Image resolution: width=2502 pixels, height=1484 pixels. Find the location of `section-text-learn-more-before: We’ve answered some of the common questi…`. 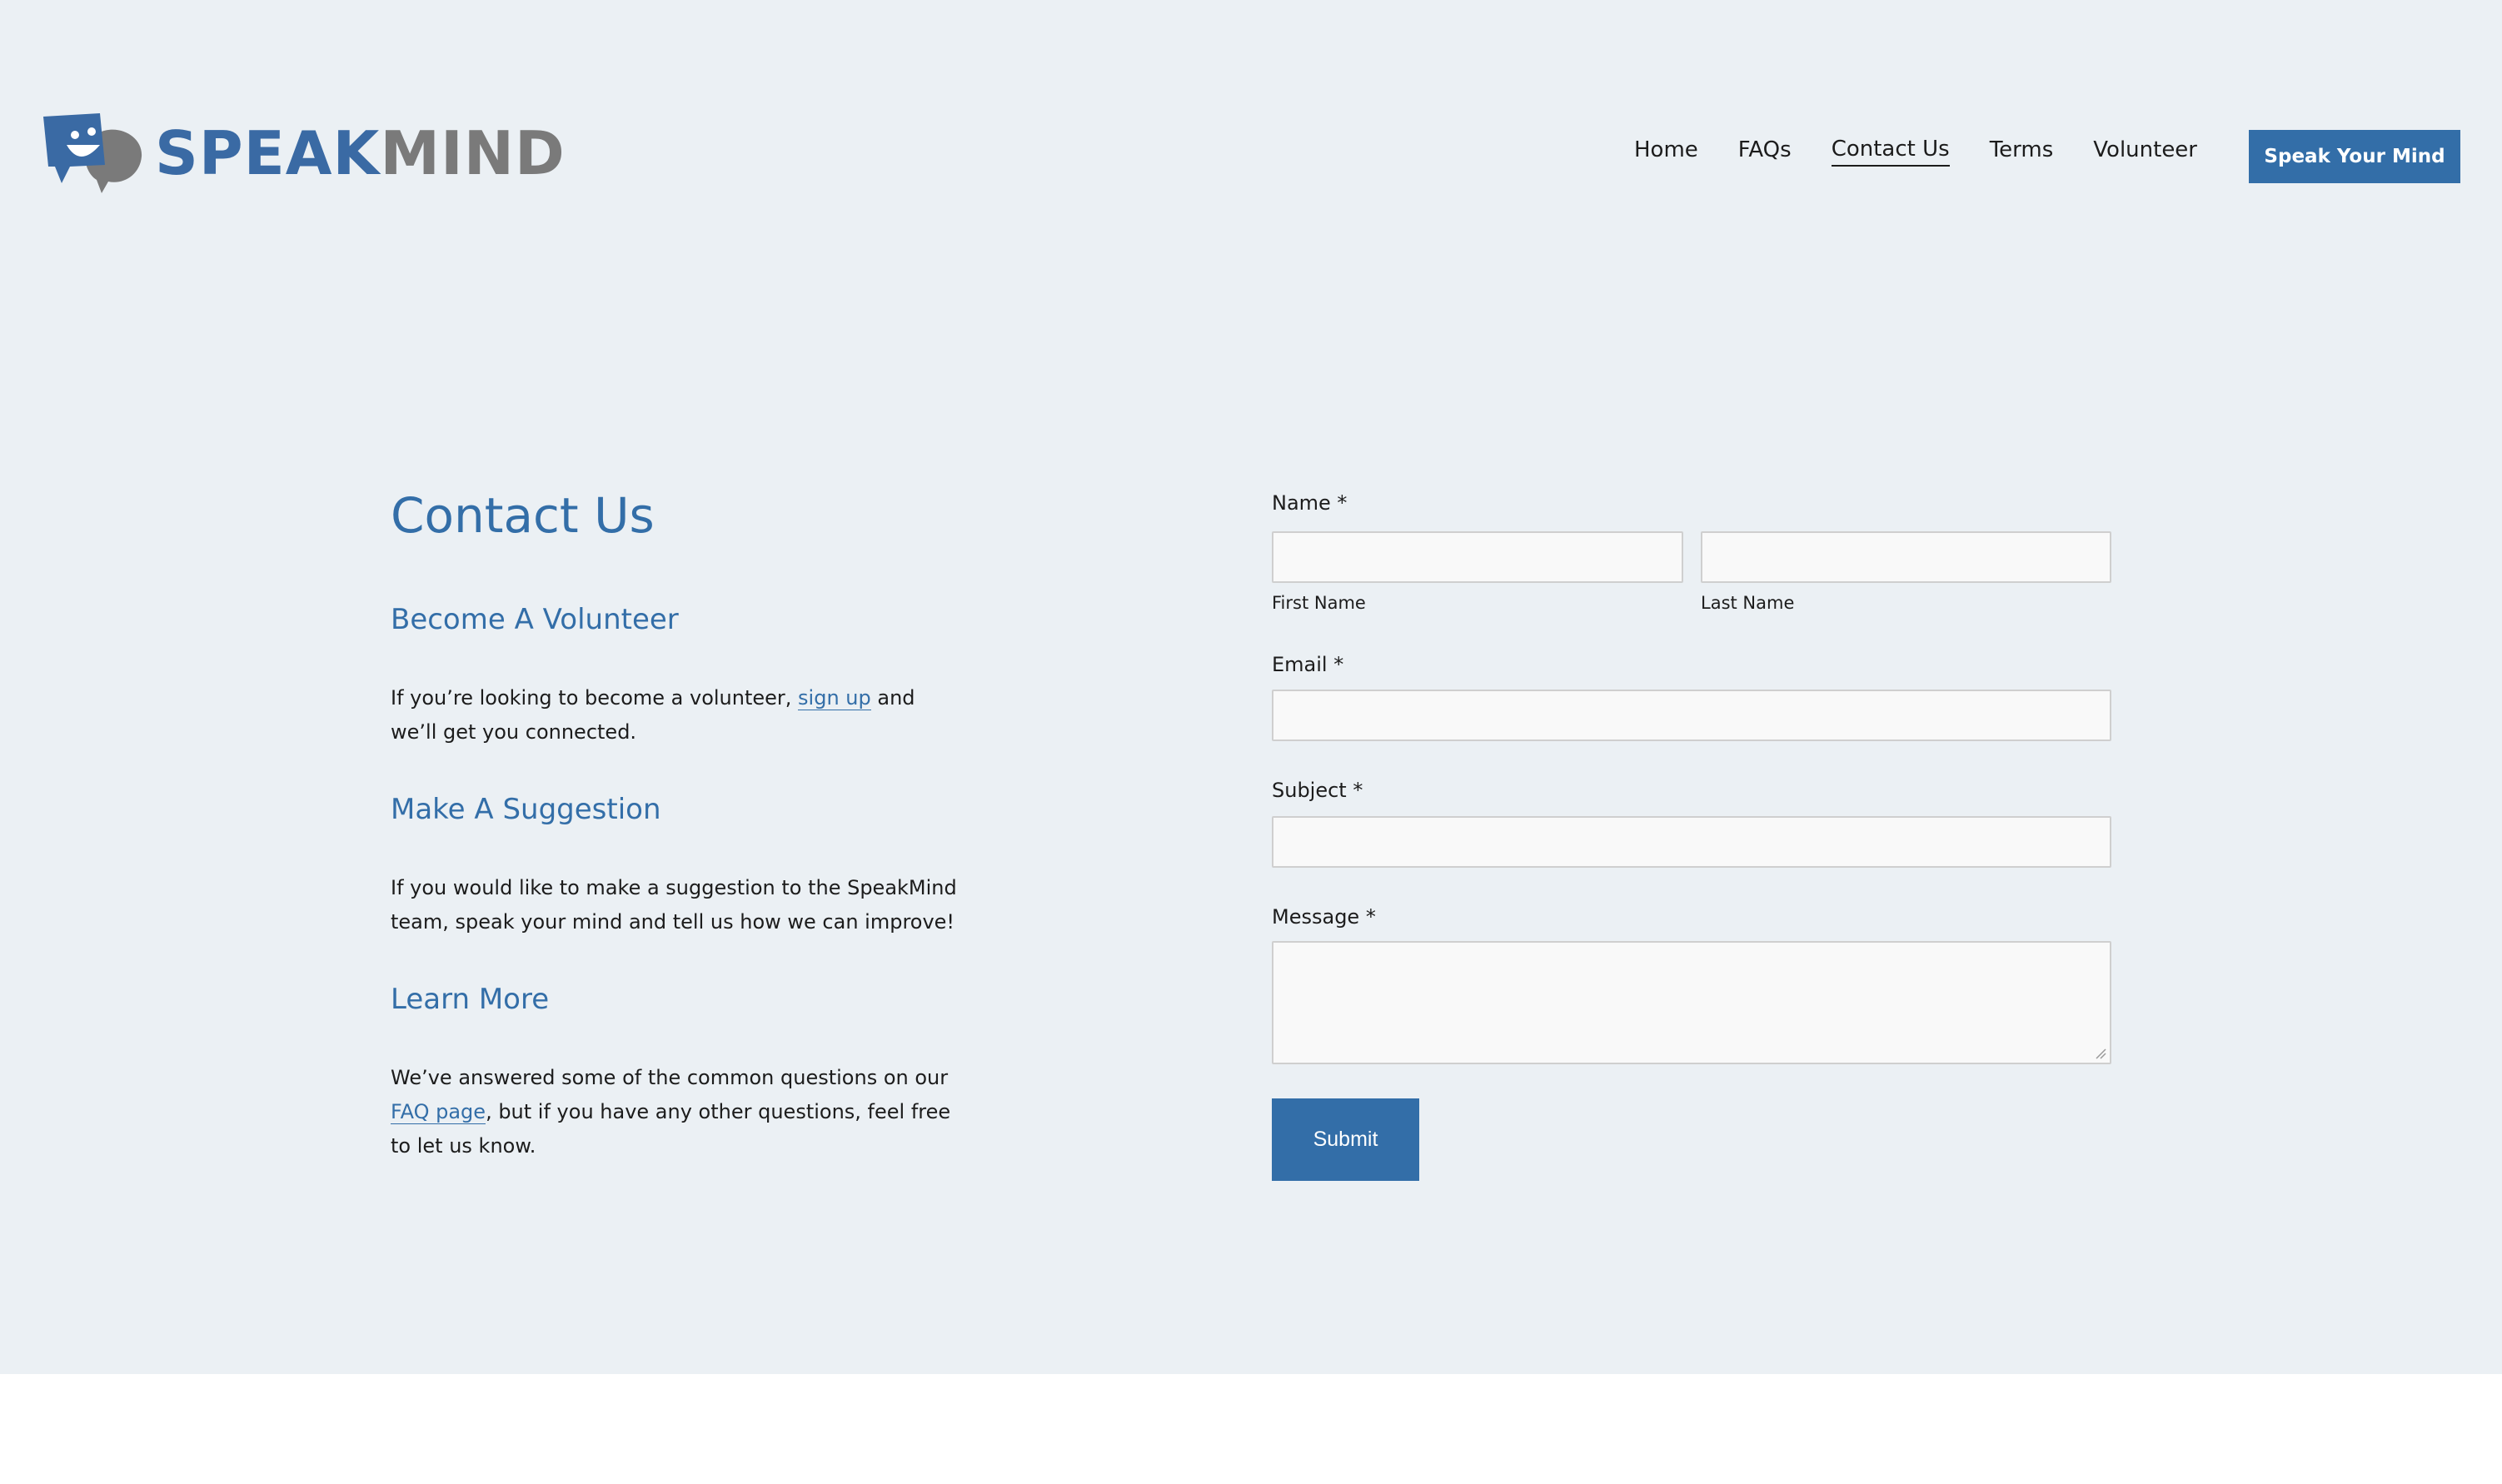

section-text-learn-more-before: We’ve answered some of the common questi… is located at coordinates (670, 1077).